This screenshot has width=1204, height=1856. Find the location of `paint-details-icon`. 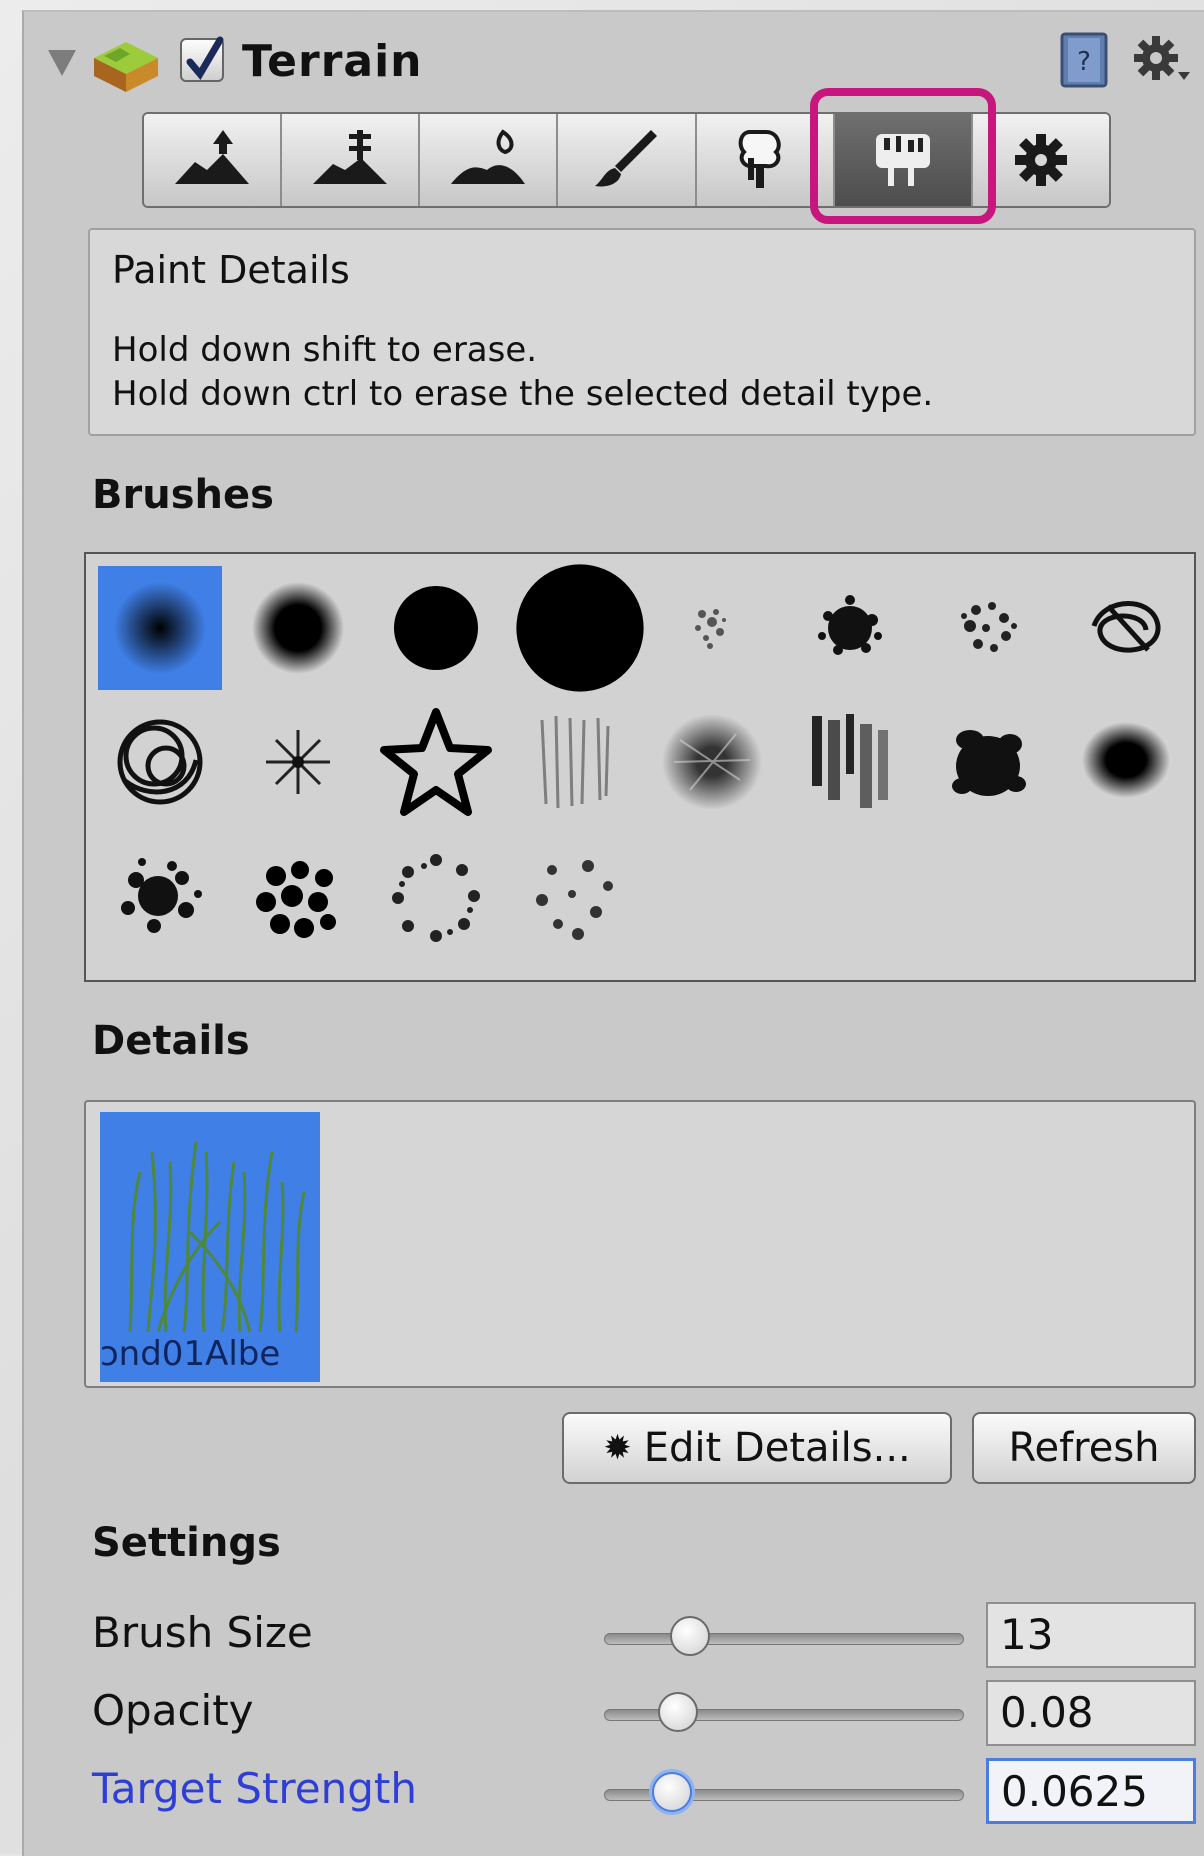

paint-details-icon is located at coordinates (902, 160).